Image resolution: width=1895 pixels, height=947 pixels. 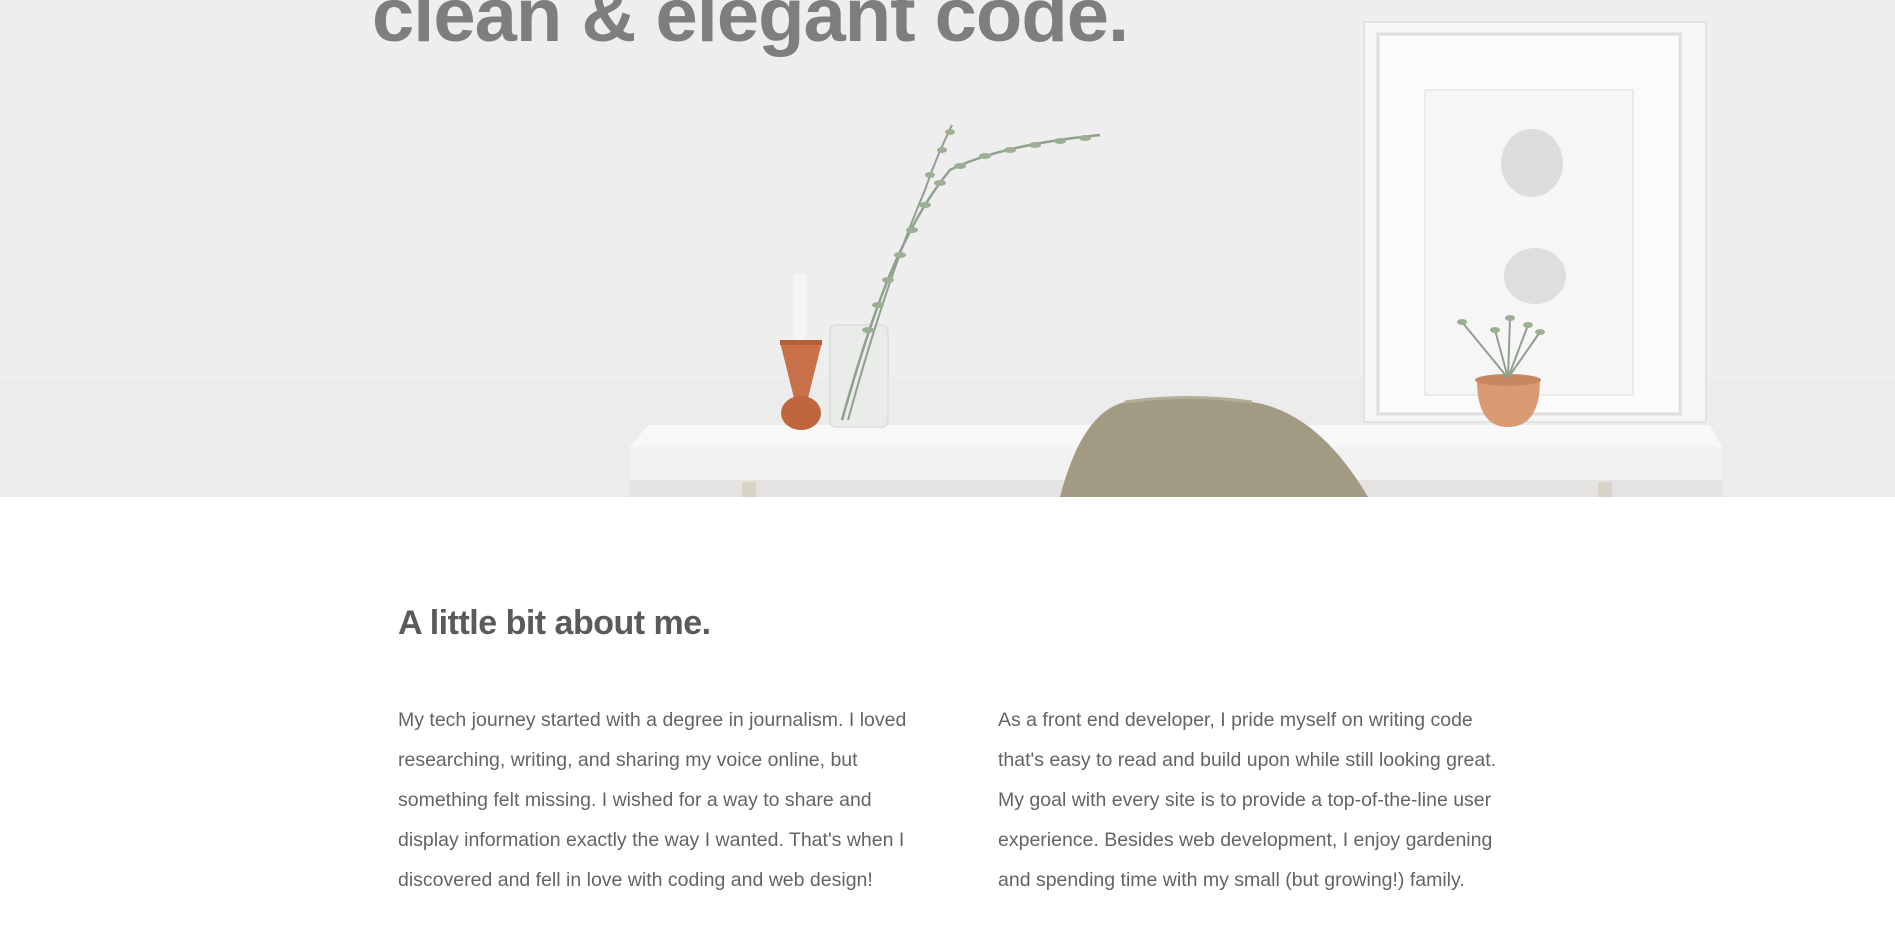 What do you see at coordinates (554, 623) in the screenshot?
I see `about-heading: A little bit about me.` at bounding box center [554, 623].